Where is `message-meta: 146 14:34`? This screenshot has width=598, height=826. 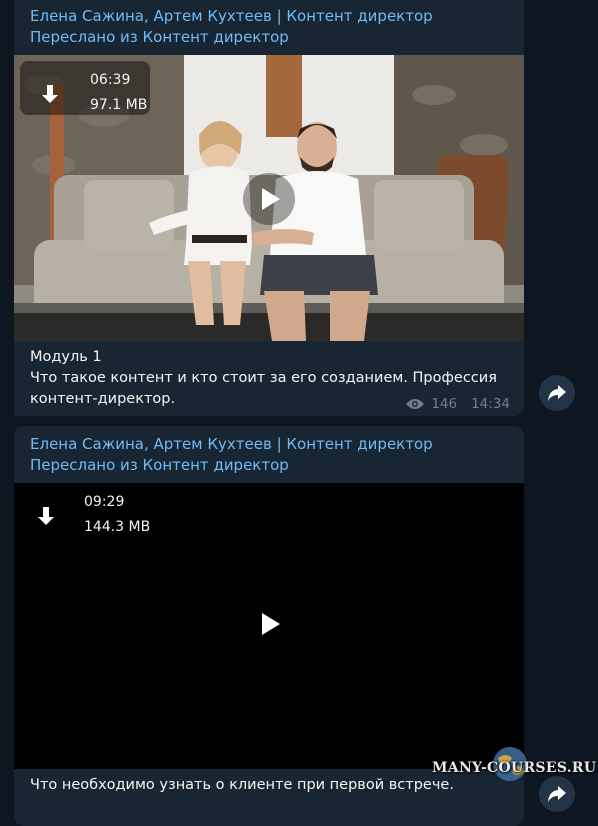
message-meta: 146 14:34 is located at coordinates (457, 404).